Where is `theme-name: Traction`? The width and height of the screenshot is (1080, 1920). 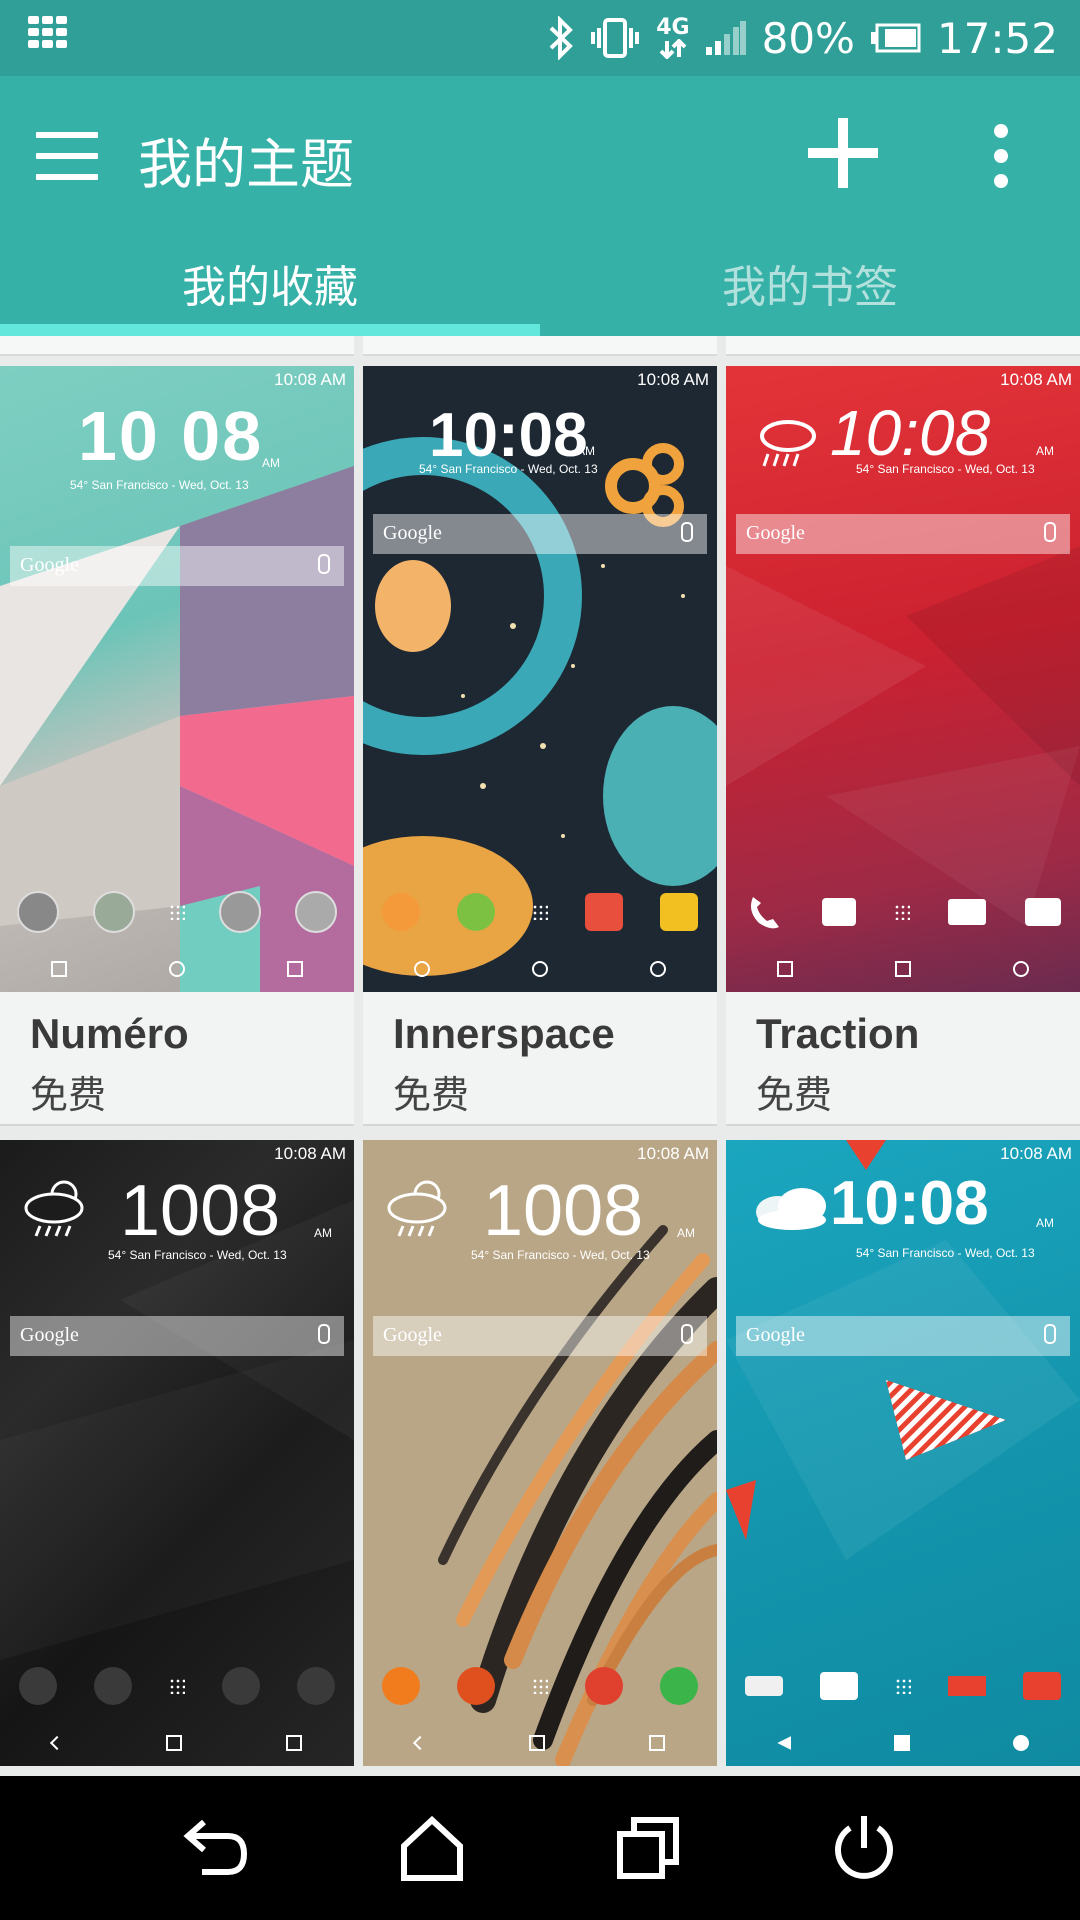
theme-name: Traction is located at coordinates (838, 1033).